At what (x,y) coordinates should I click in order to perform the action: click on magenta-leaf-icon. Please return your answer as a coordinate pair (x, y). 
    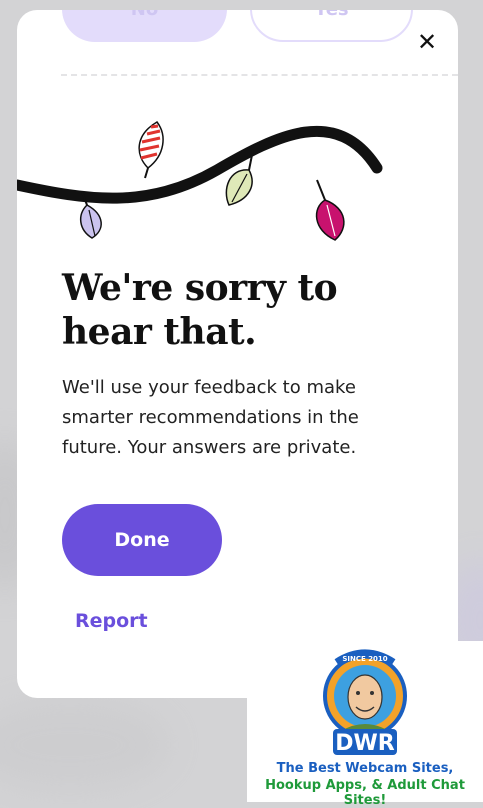
    Looking at the image, I should click on (330, 210).